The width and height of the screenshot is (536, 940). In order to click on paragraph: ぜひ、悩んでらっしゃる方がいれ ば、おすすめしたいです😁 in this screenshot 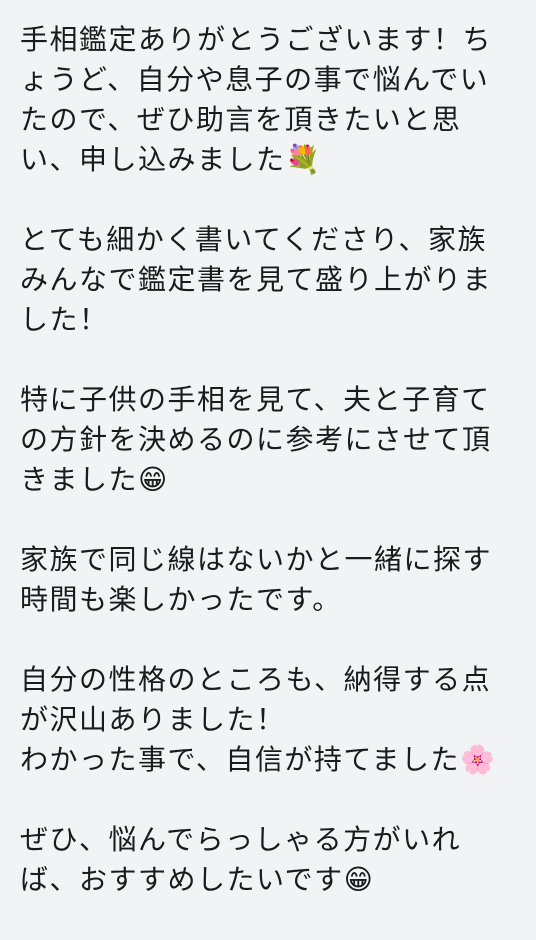, I will do `click(270, 860)`.